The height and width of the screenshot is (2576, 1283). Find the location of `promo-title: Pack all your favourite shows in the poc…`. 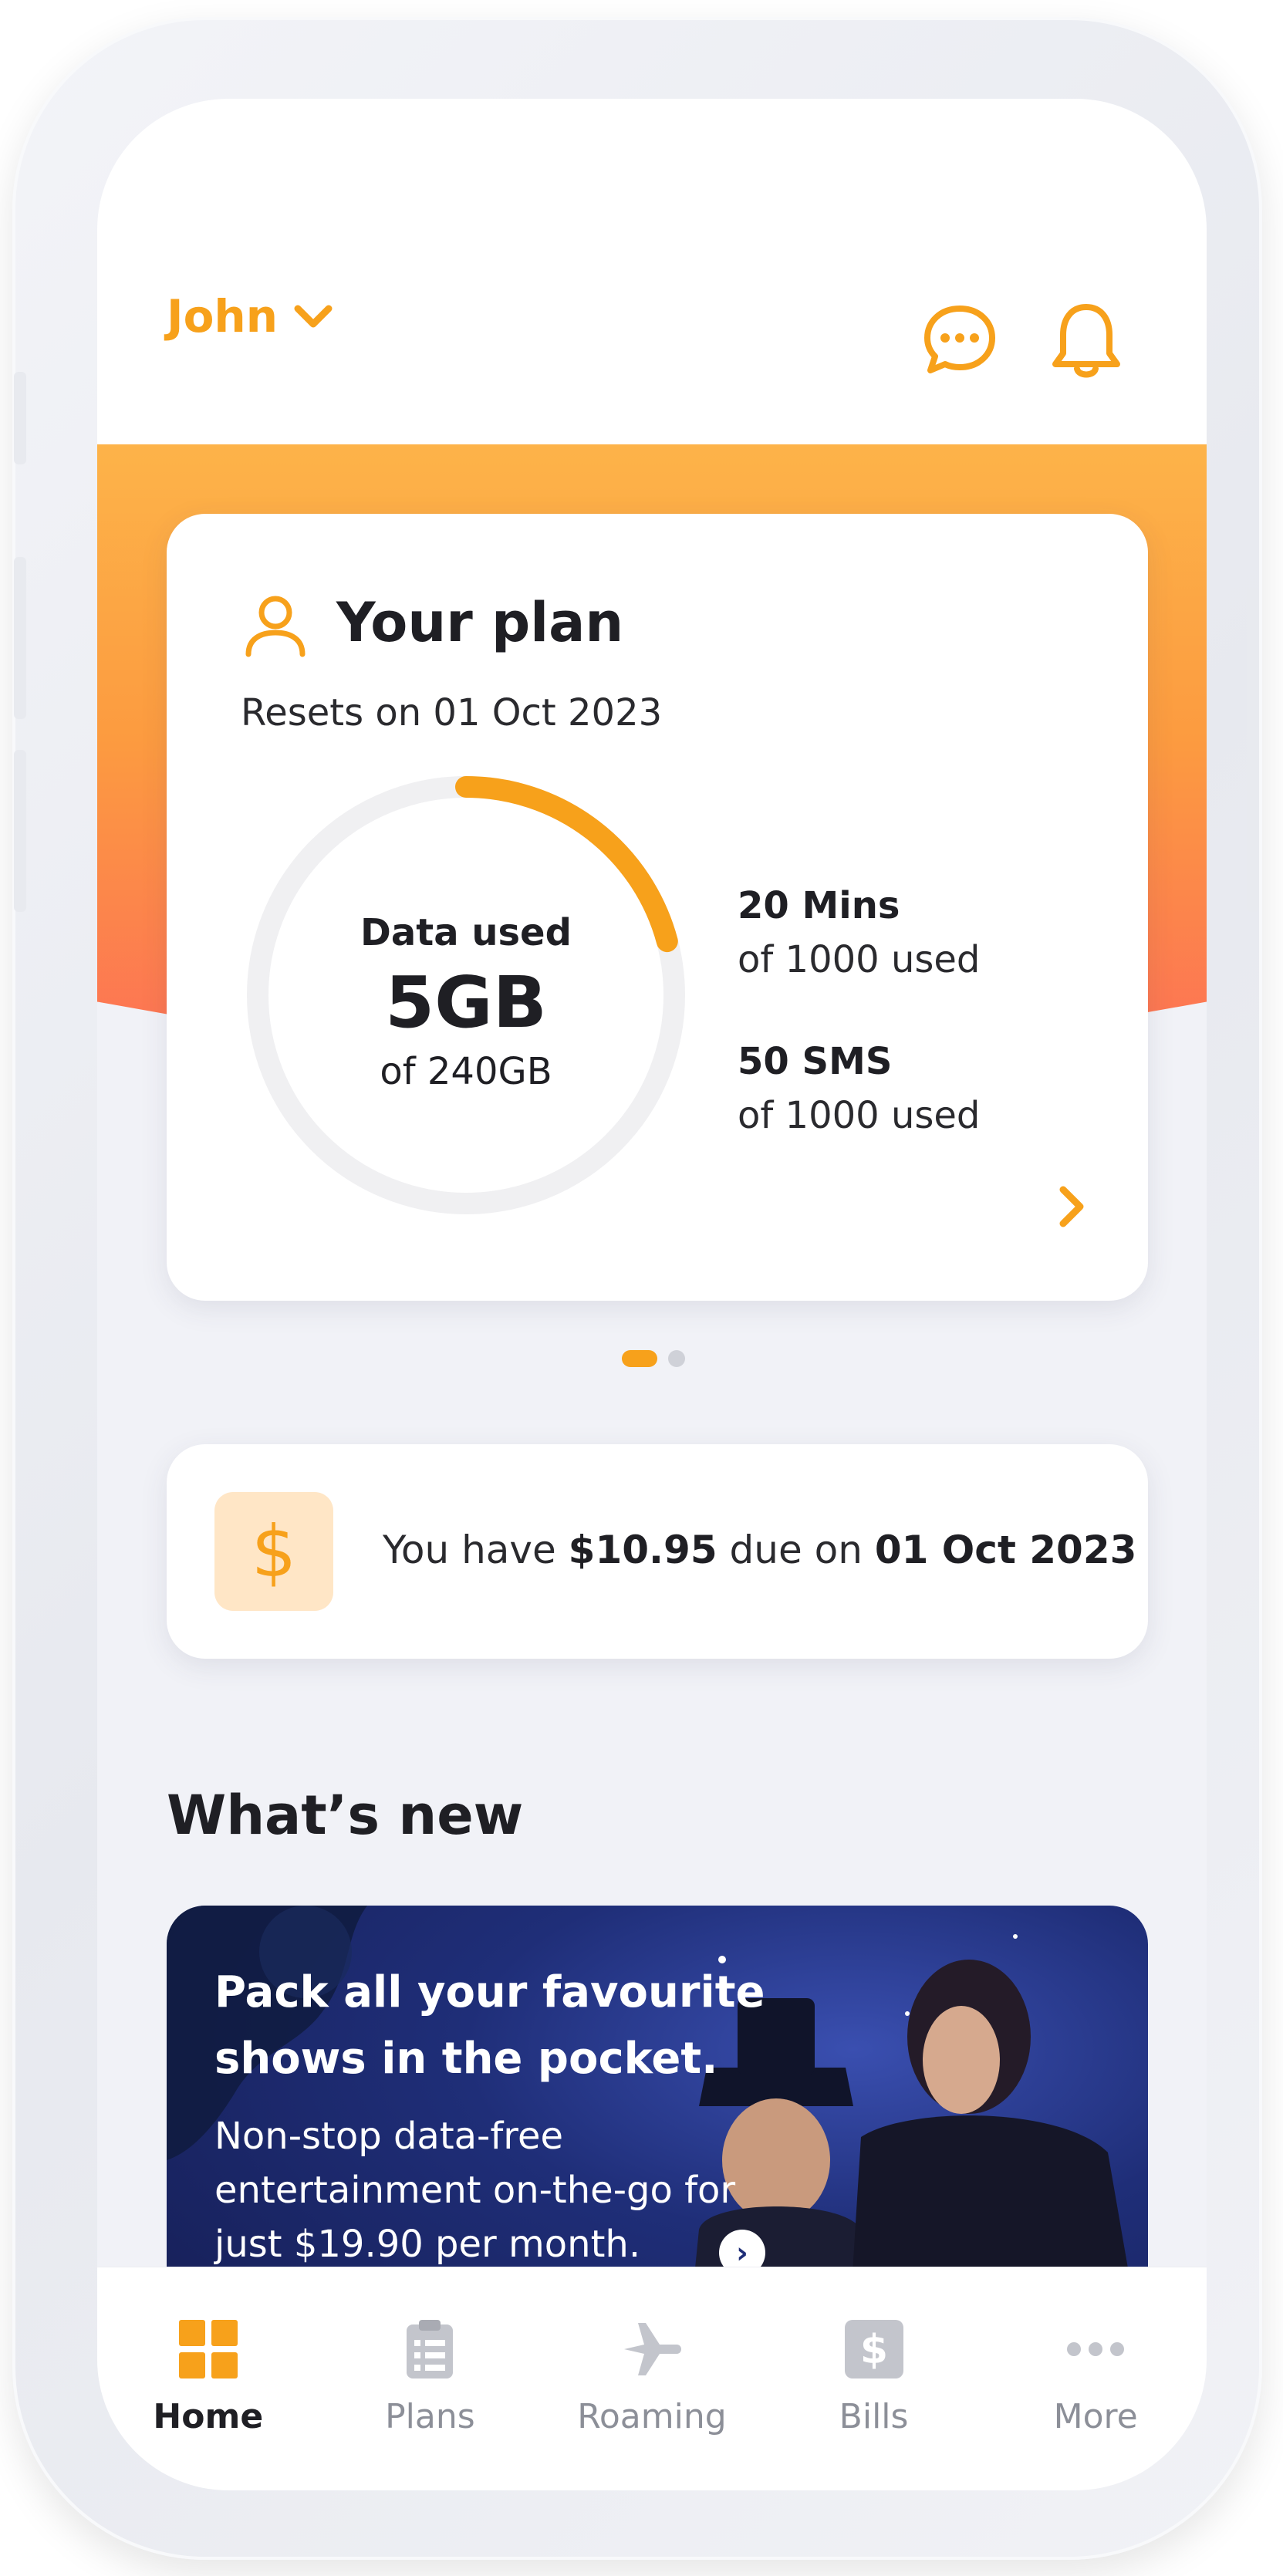

promo-title: Pack all your favourite shows in the poc… is located at coordinates (490, 2026).